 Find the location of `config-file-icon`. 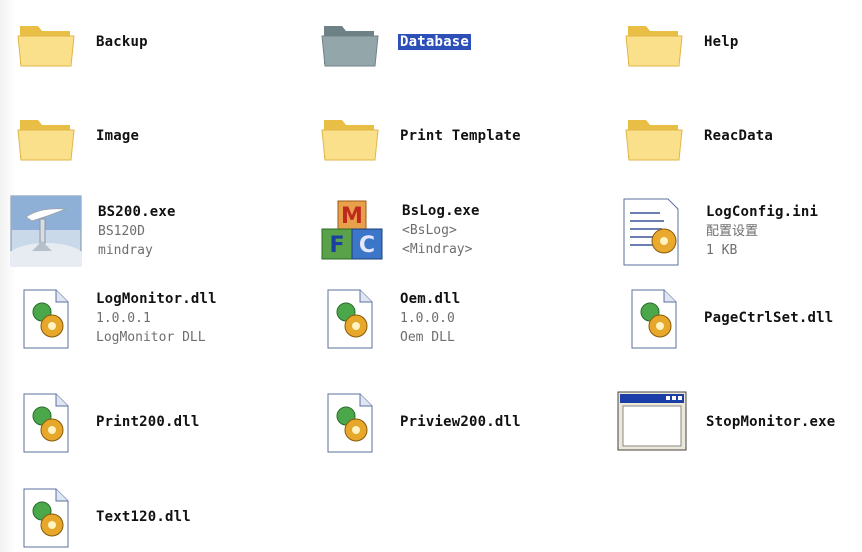

config-file-icon is located at coordinates (653, 231).